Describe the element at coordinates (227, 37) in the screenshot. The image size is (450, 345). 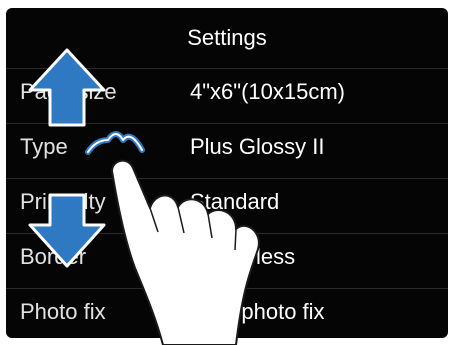
I see `page-title: Settings` at that location.